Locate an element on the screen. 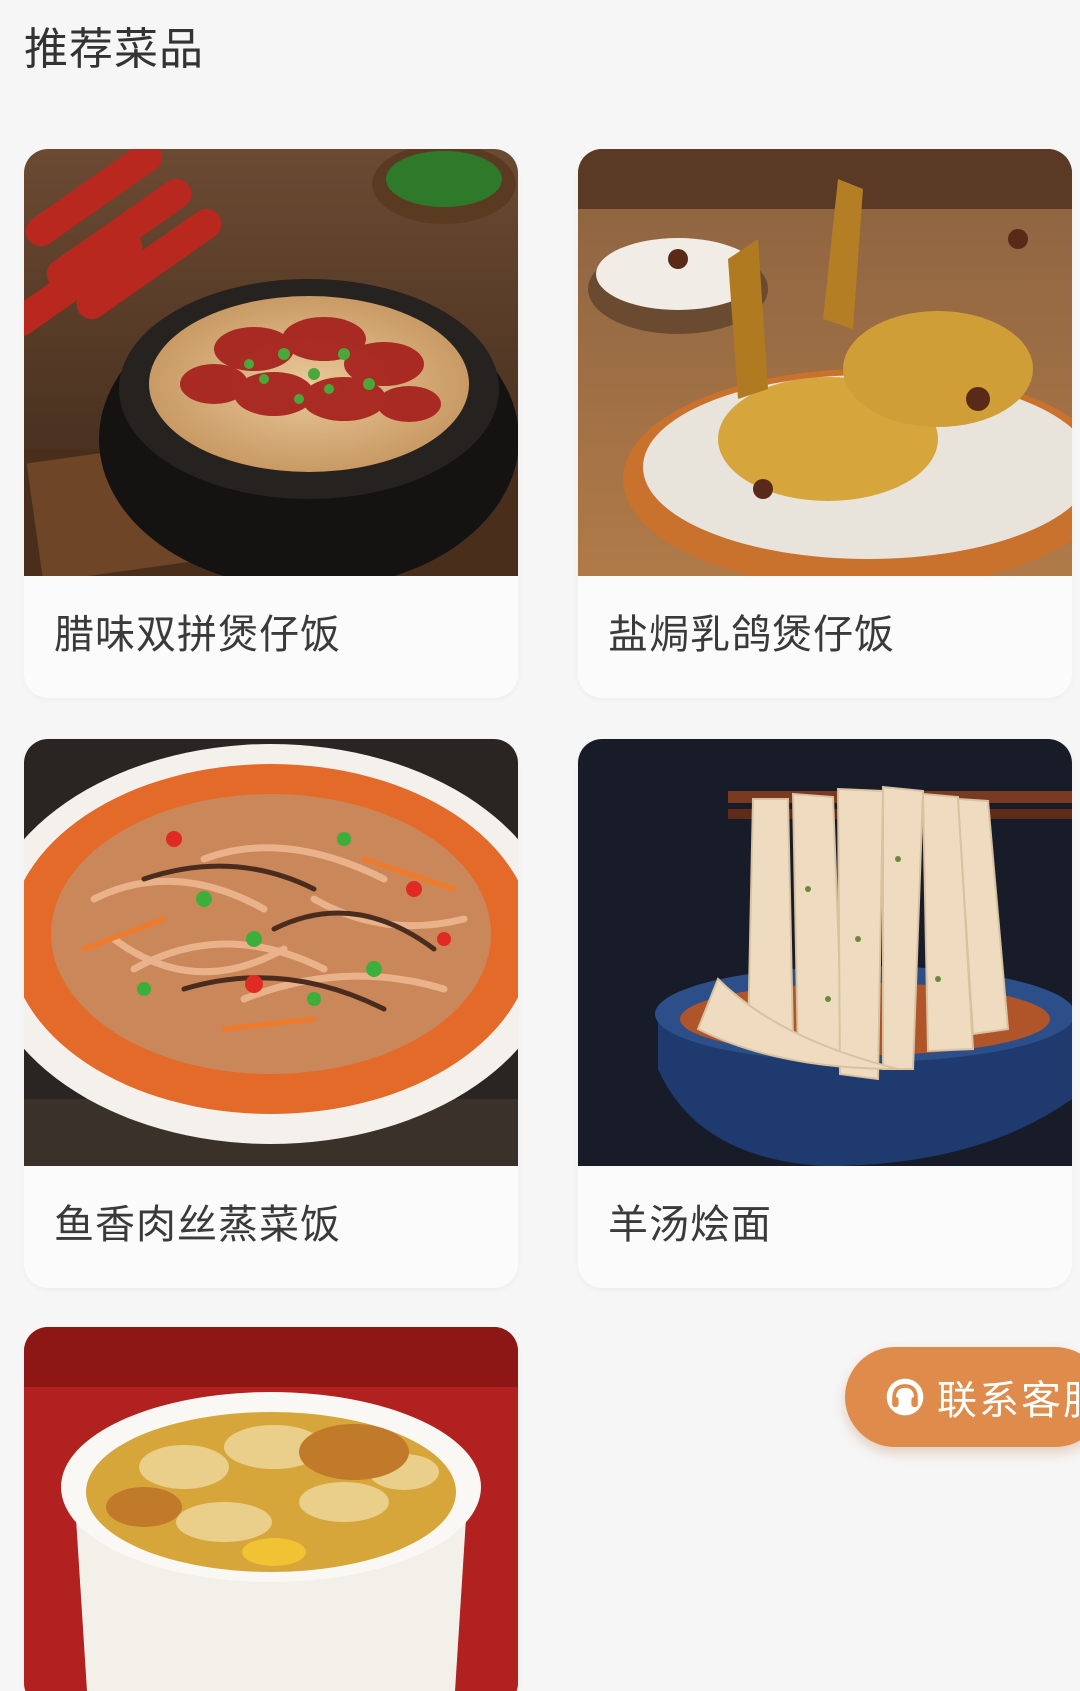 Image resolution: width=1080 pixels, height=1691 pixels. dish-name: 羊汤烩面 is located at coordinates (690, 1225).